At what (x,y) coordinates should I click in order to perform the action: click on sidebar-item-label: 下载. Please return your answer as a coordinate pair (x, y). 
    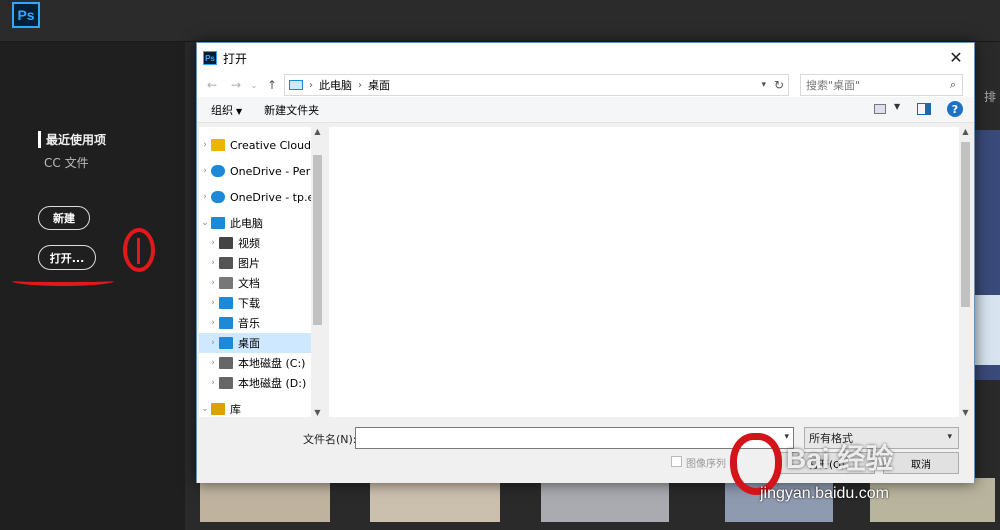
    Looking at the image, I should click on (249, 303).